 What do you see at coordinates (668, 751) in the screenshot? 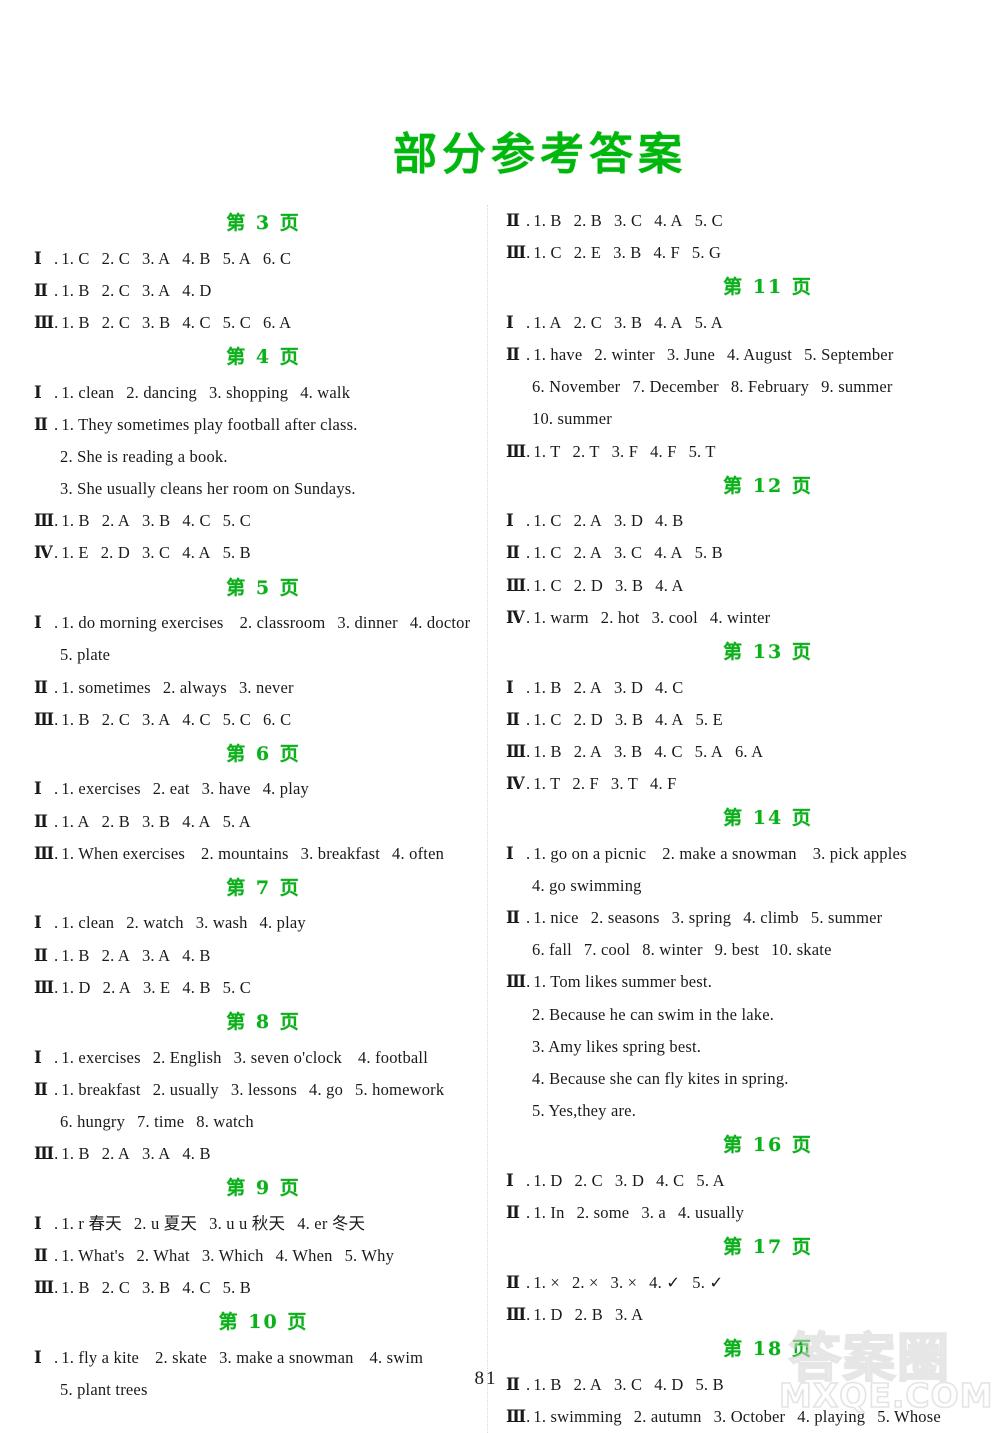
I see `answer-item: 4. C` at bounding box center [668, 751].